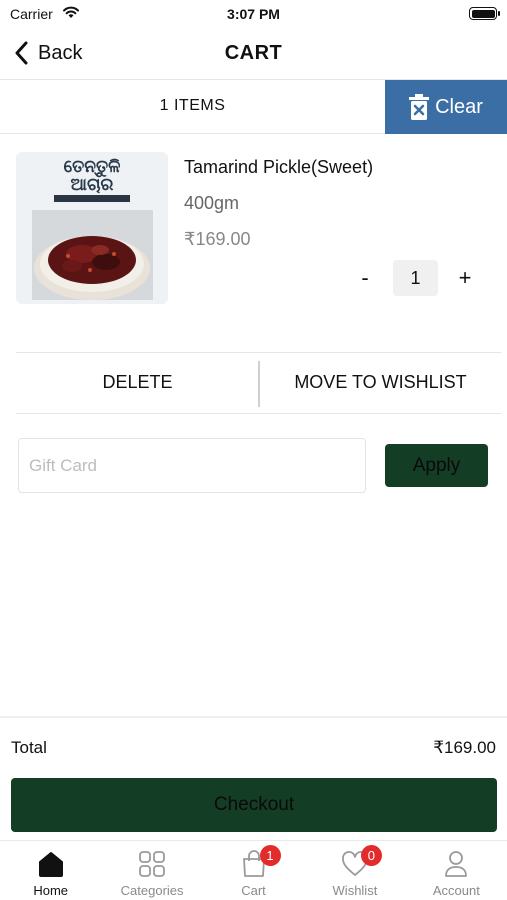  Describe the element at coordinates (253, 106) in the screenshot. I see `cart-header: 1 ITEMS Clear` at that location.